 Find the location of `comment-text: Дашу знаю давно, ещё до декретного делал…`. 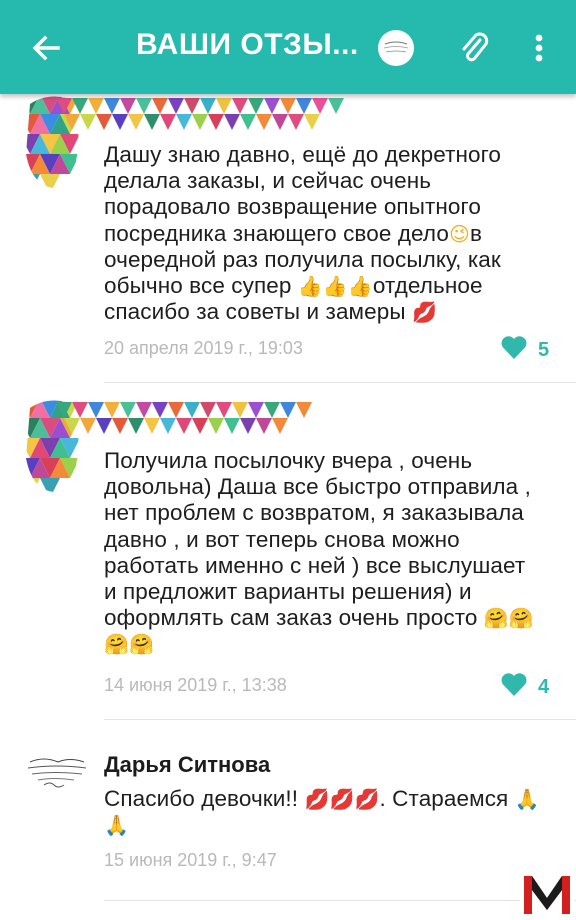

comment-text: Дашу знаю давно, ещё до декретного делал… is located at coordinates (303, 233).